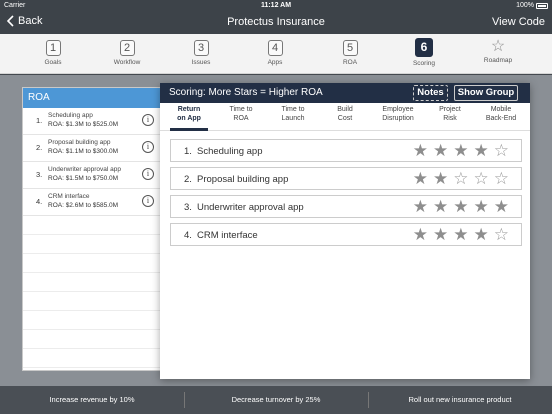 The height and width of the screenshot is (414, 552). I want to click on score-row-name: CRM interface, so click(227, 235).